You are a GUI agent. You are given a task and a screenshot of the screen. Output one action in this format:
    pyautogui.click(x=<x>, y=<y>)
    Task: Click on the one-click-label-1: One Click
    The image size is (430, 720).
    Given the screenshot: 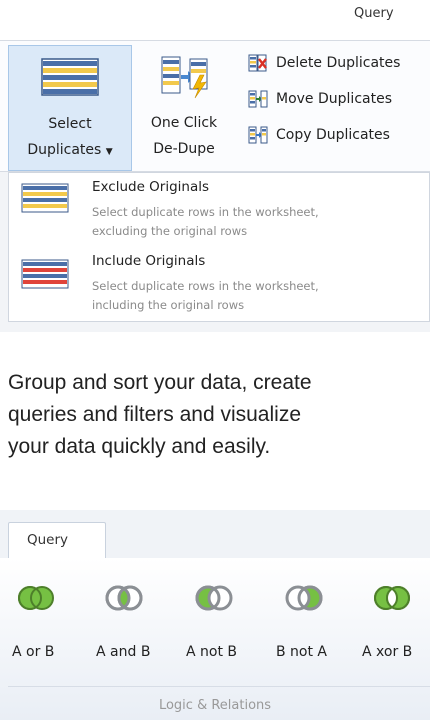 What is the action you would take?
    pyautogui.click(x=184, y=123)
    